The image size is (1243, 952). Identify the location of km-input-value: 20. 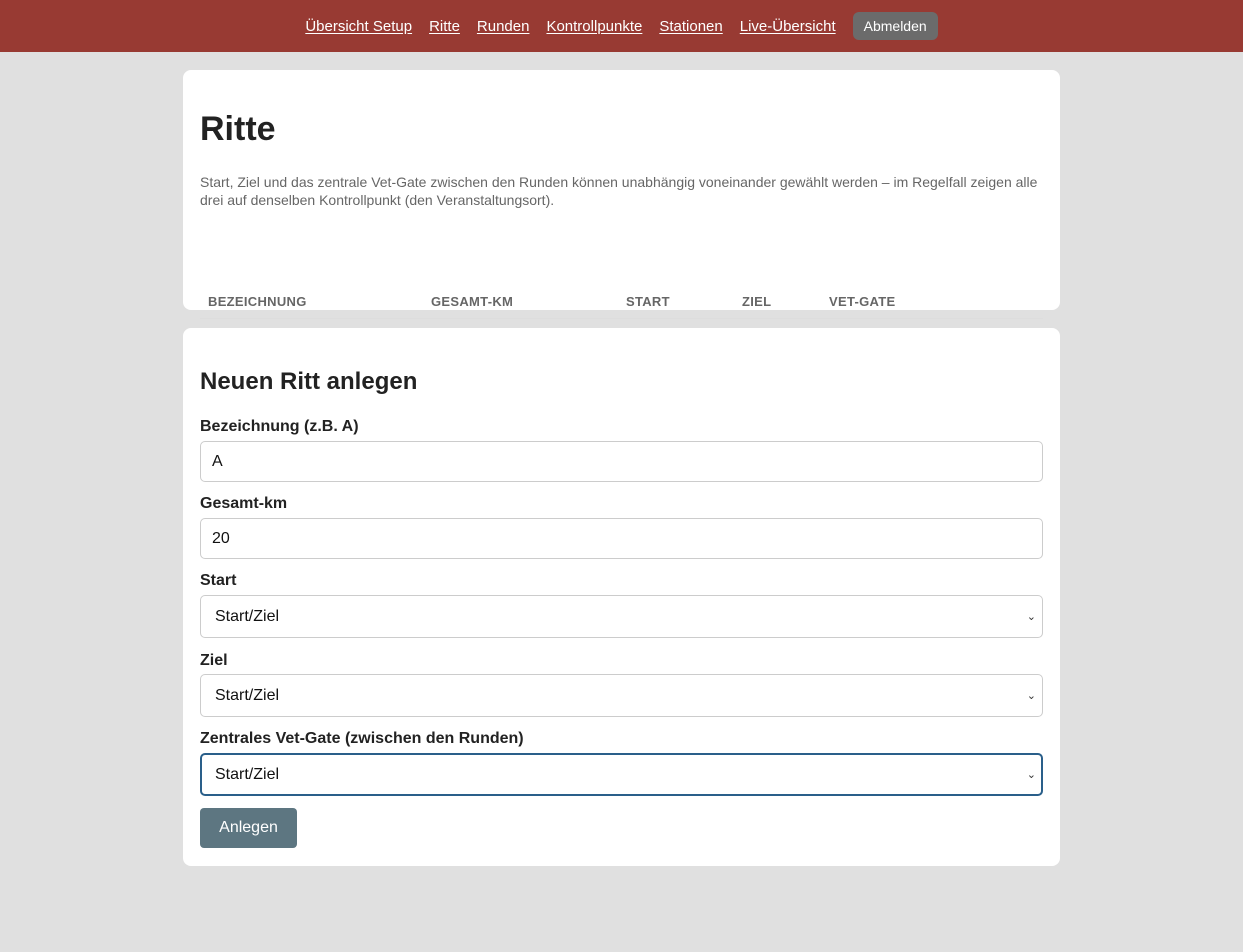
(221, 538).